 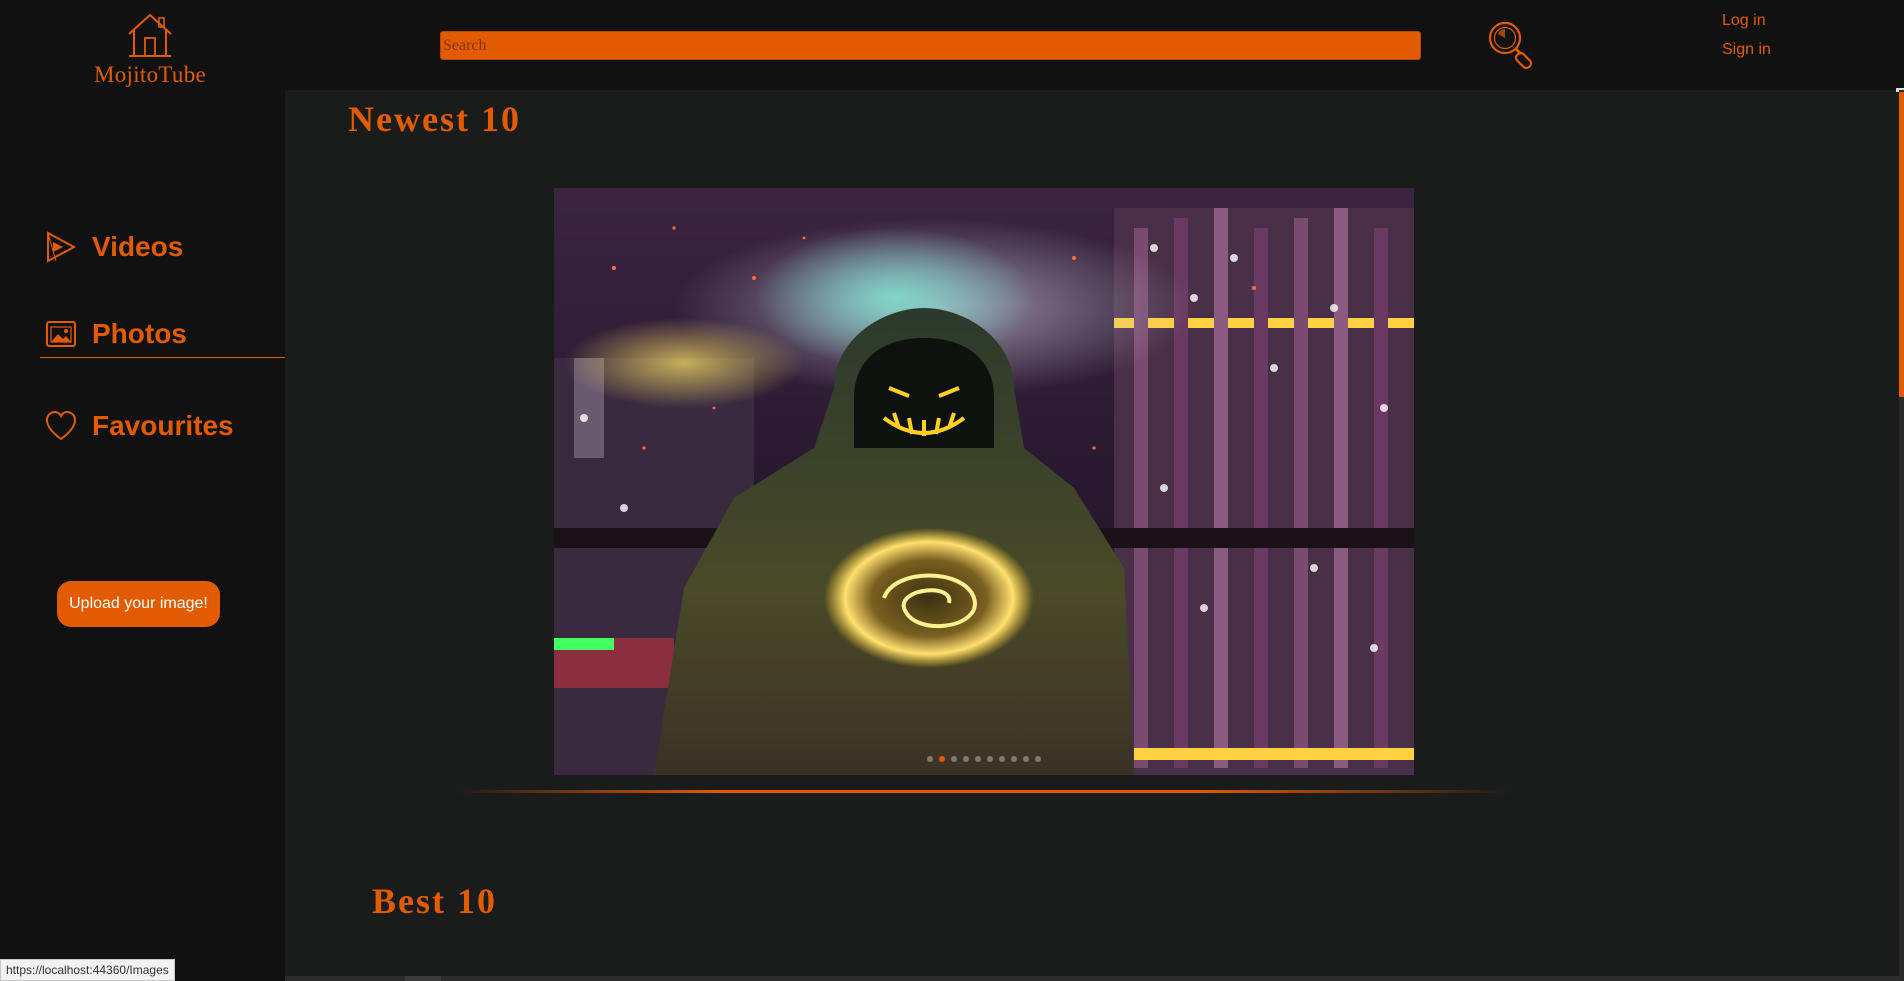 What do you see at coordinates (61, 425) in the screenshot?
I see `heart-icon` at bounding box center [61, 425].